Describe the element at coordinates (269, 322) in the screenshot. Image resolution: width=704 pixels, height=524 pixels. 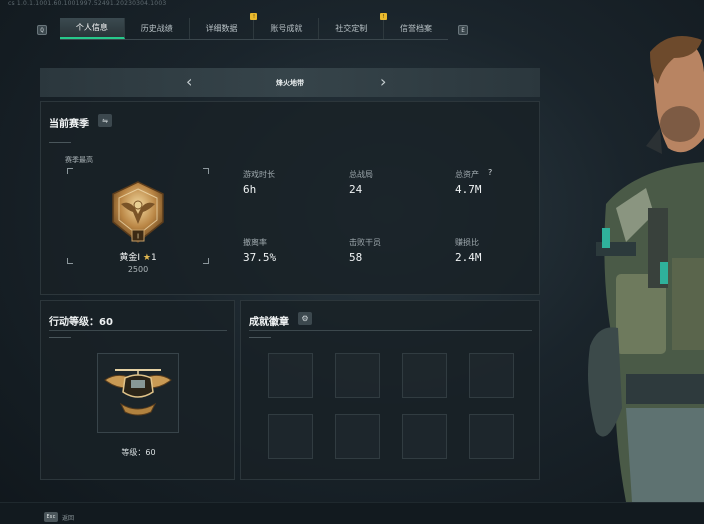
I see `achievements-title: 成就徽章` at that location.